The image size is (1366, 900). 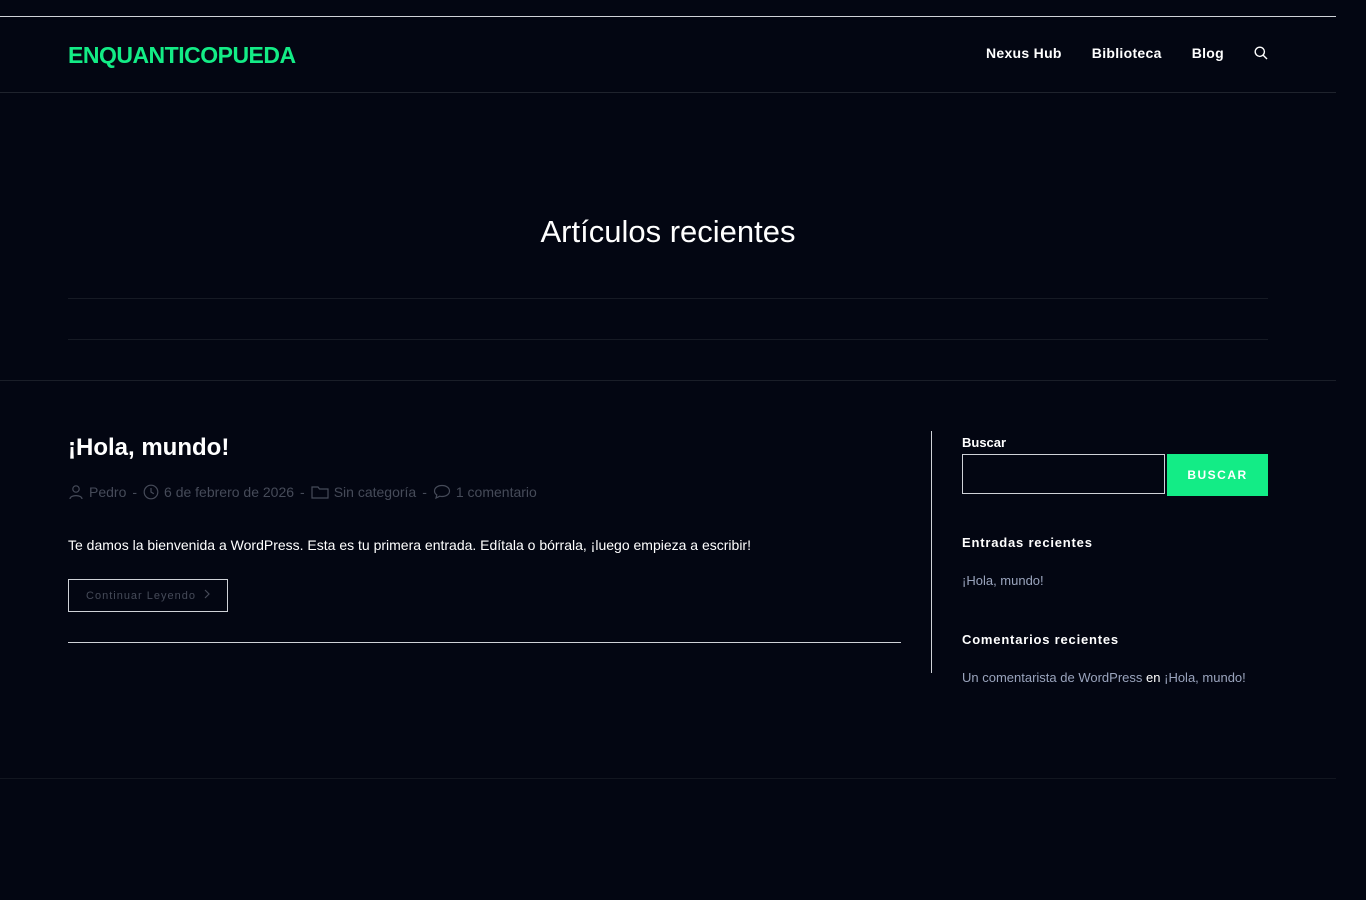 What do you see at coordinates (1261, 53) in the screenshot?
I see `search-icon` at bounding box center [1261, 53].